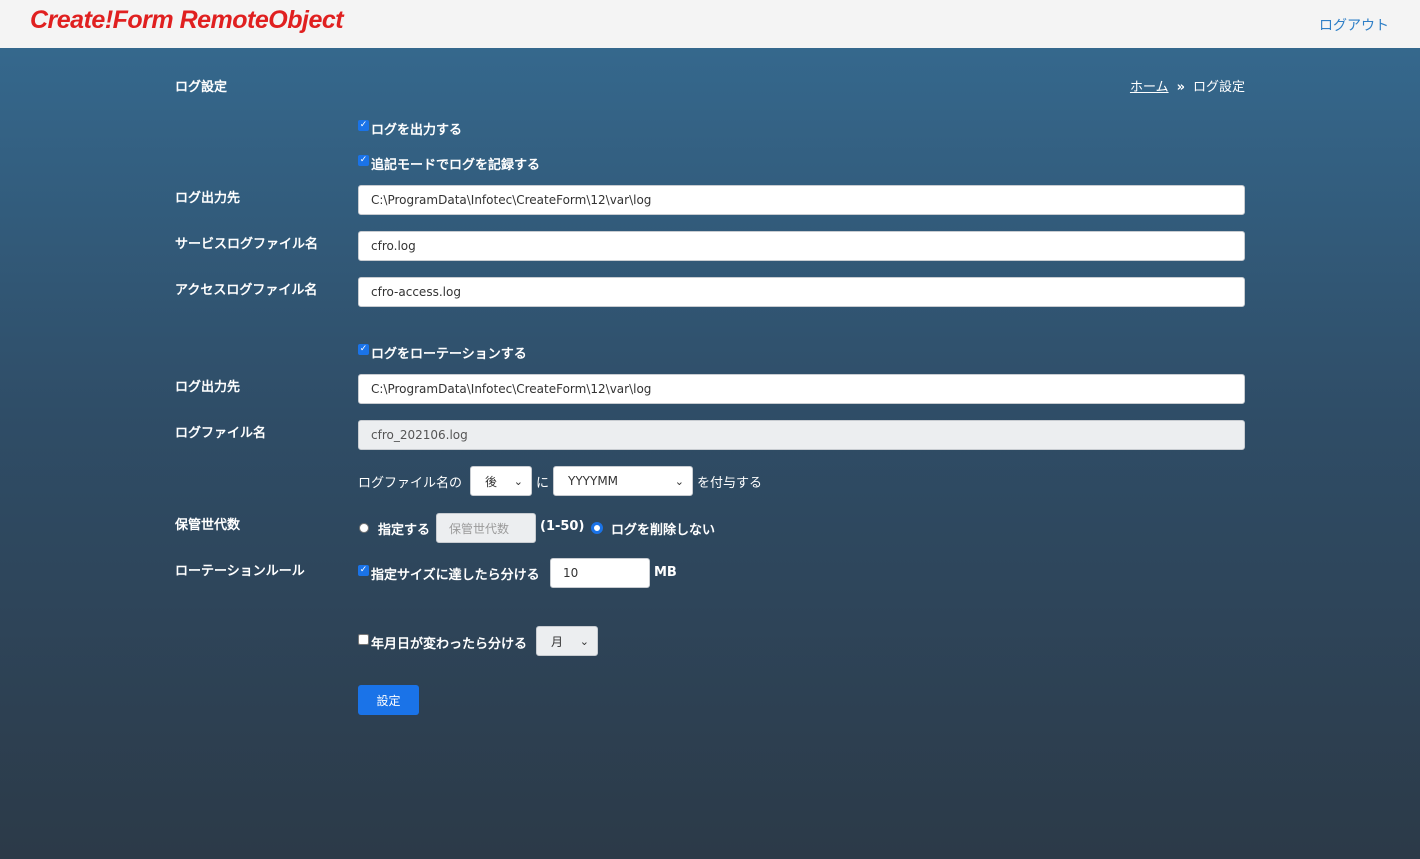  I want to click on rotation-rule-label: ローテーションルール, so click(240, 571).